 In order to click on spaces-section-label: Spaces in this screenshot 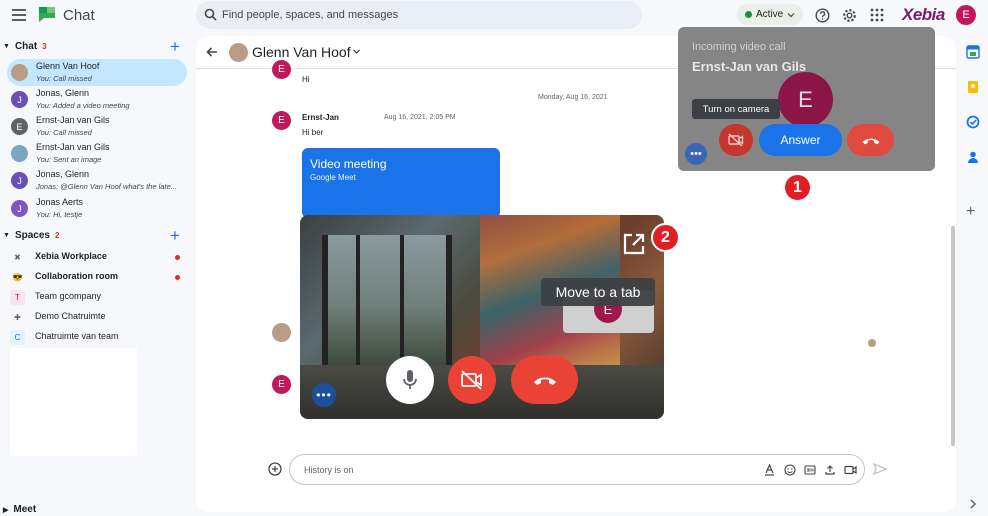, I will do `click(32, 235)`.